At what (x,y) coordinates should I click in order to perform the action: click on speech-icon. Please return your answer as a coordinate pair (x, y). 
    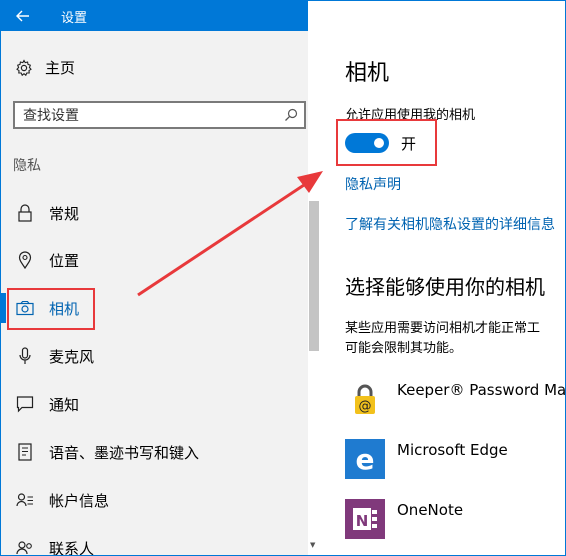
    Looking at the image, I should click on (25, 452).